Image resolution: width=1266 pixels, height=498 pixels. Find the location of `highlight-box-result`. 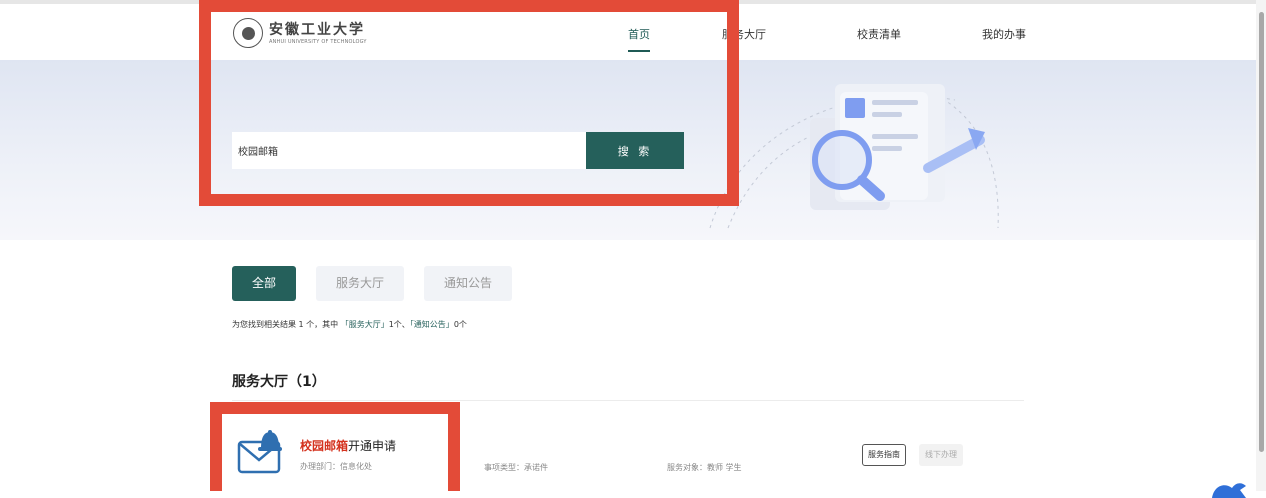

highlight-box-result is located at coordinates (335, 446).